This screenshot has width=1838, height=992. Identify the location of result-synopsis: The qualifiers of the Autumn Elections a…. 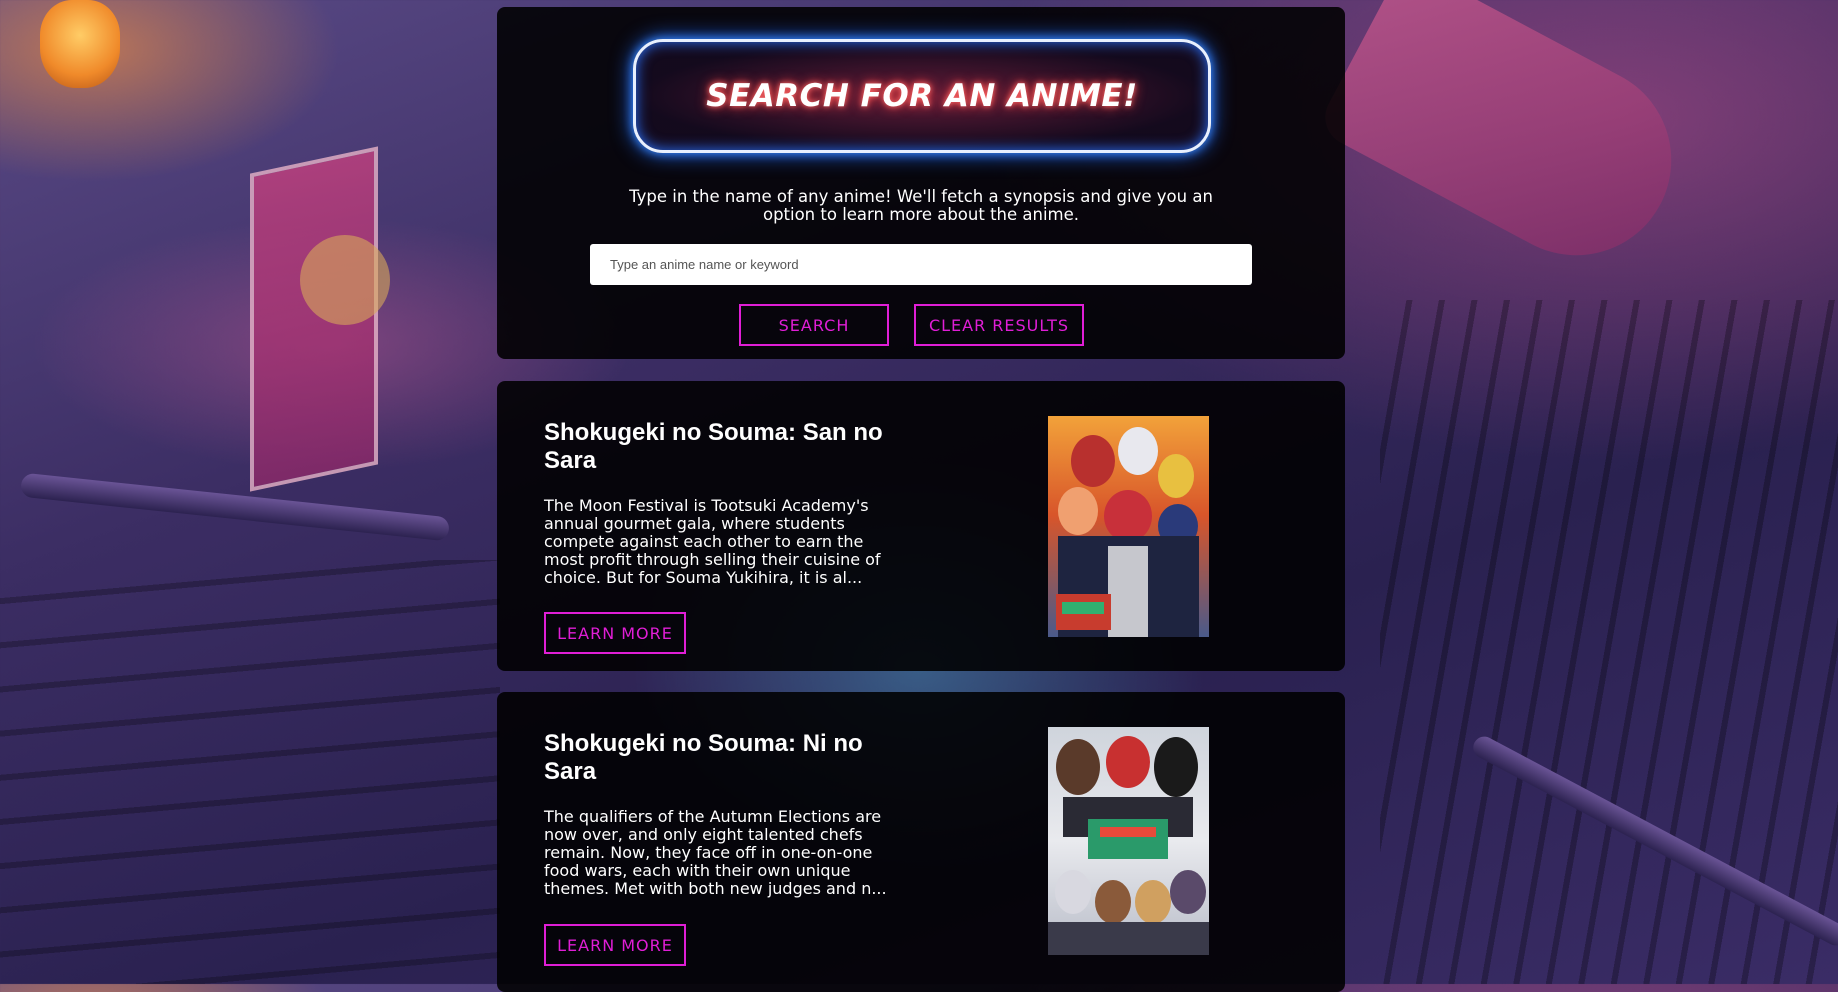
(715, 852).